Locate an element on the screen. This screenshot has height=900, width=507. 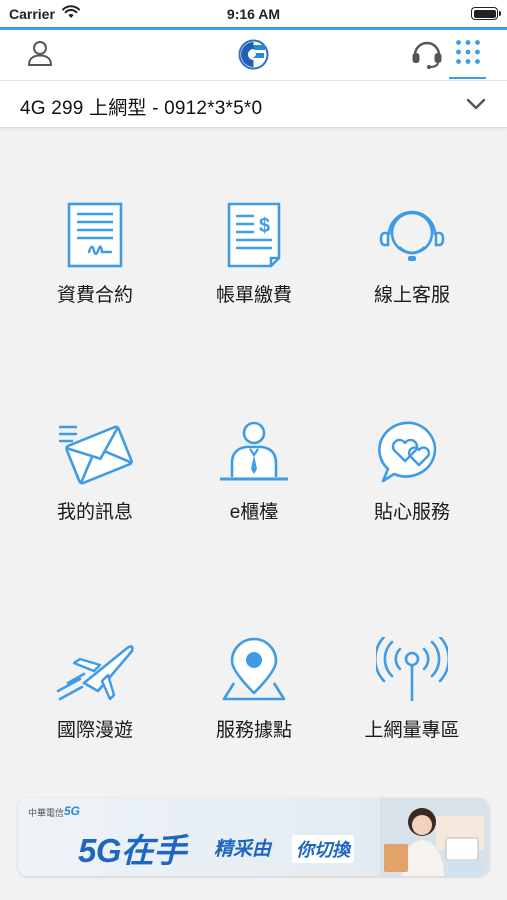
menu-label: 上網量專區 is located at coordinates (412, 730).